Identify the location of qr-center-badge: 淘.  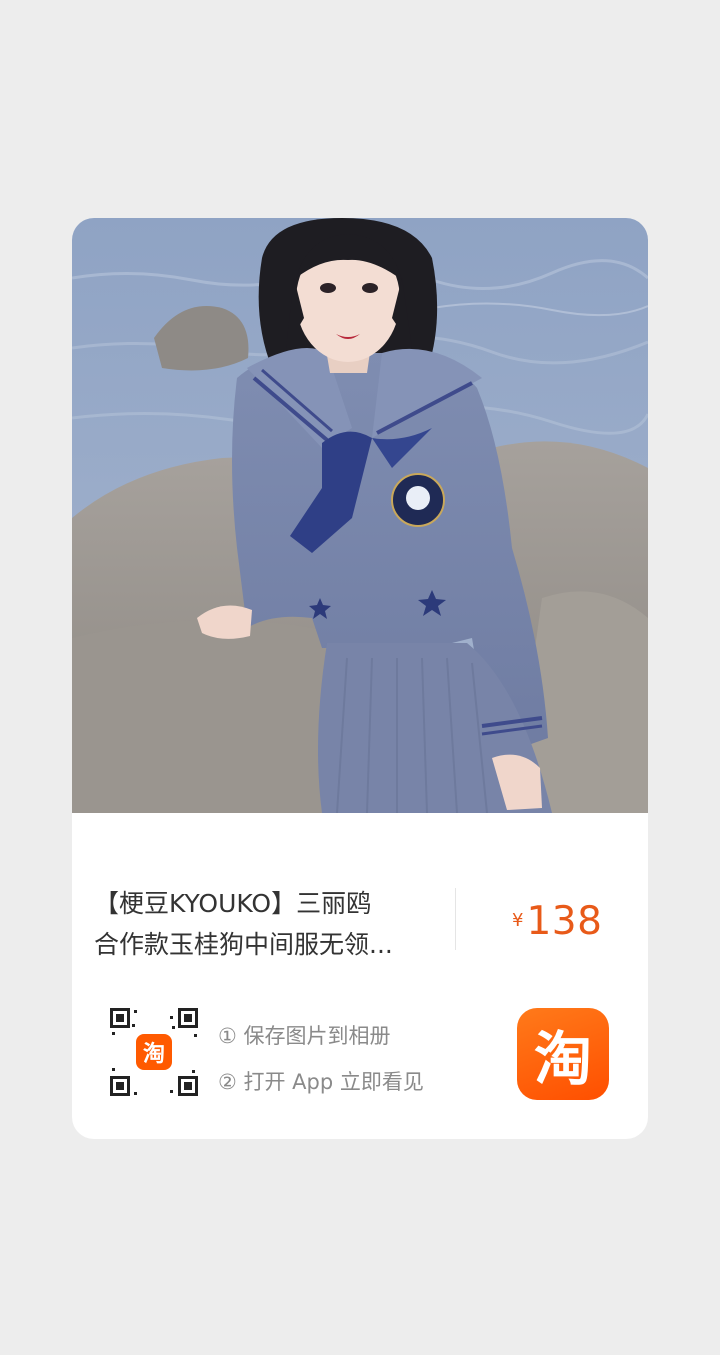
(153, 1054).